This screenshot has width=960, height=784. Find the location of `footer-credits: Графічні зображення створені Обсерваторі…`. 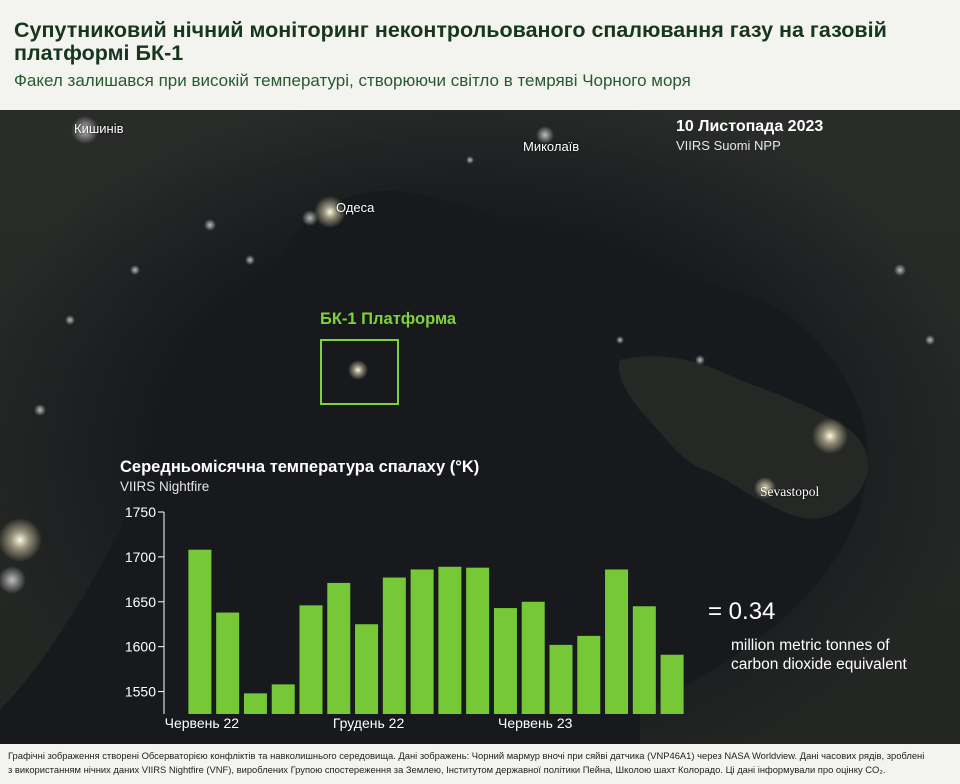

footer-credits: Графічні зображення створені Обсерваторі… is located at coordinates (480, 764).